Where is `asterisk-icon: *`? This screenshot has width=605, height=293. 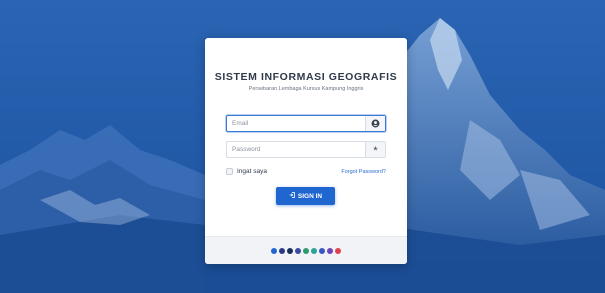
asterisk-icon: * is located at coordinates (375, 149).